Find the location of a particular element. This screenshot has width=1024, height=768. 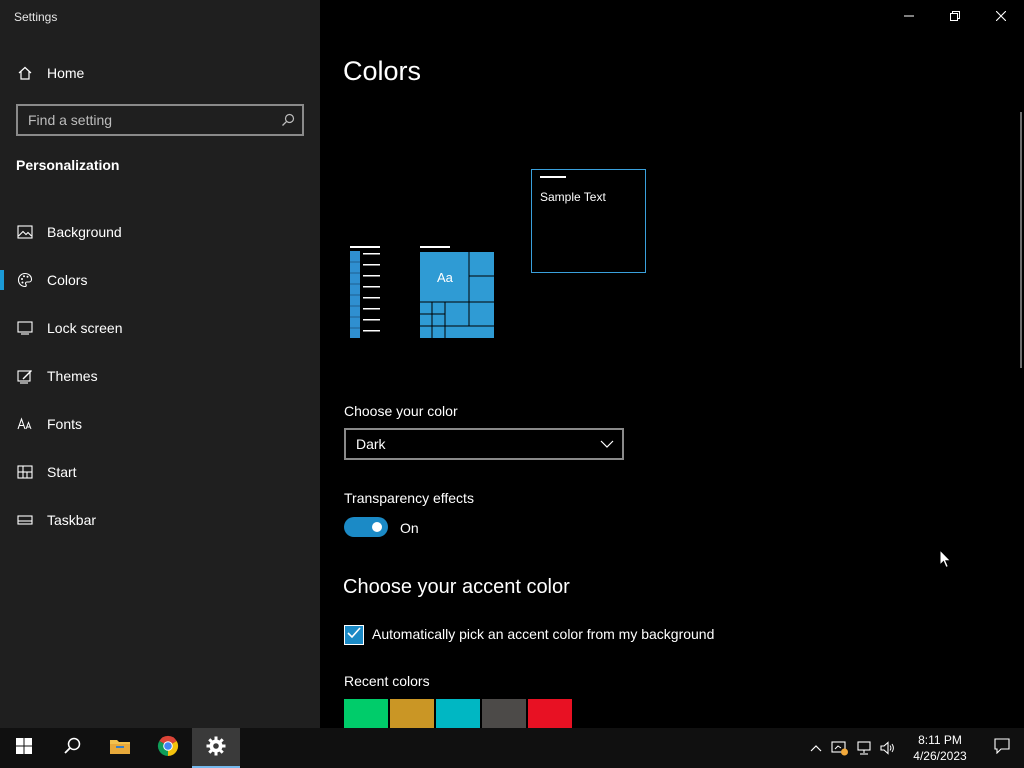

sidebar-item-label: Background is located at coordinates (84, 232).